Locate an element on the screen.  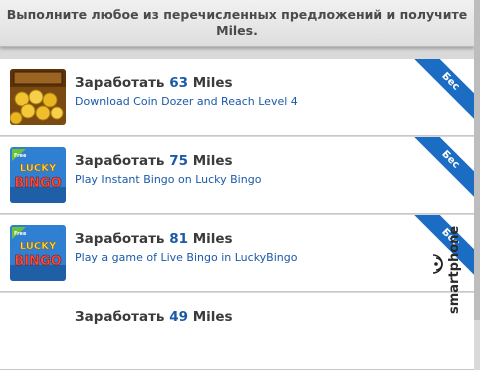
smartphone-watermark: smartphone is located at coordinates (448, 264).